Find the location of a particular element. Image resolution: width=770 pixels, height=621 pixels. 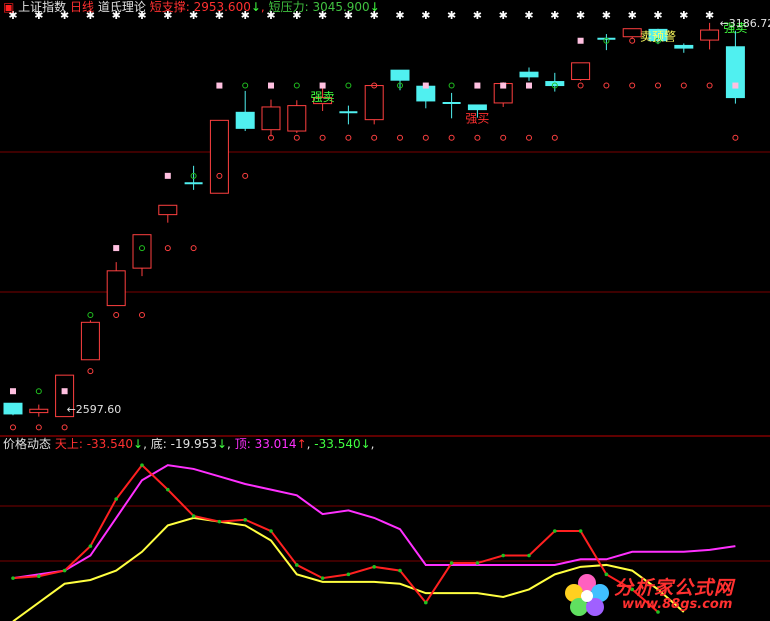

watermark-logo: 分析家公式网 www.88gs.com is located at coordinates (662, 594).